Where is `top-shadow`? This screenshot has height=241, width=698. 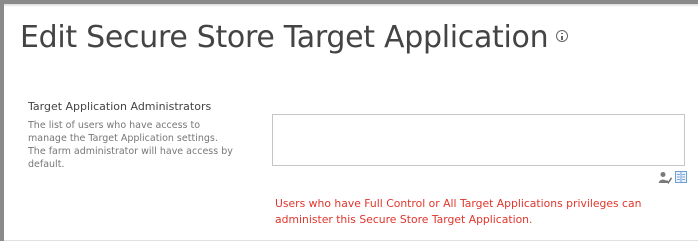
top-shadow is located at coordinates (351, 5).